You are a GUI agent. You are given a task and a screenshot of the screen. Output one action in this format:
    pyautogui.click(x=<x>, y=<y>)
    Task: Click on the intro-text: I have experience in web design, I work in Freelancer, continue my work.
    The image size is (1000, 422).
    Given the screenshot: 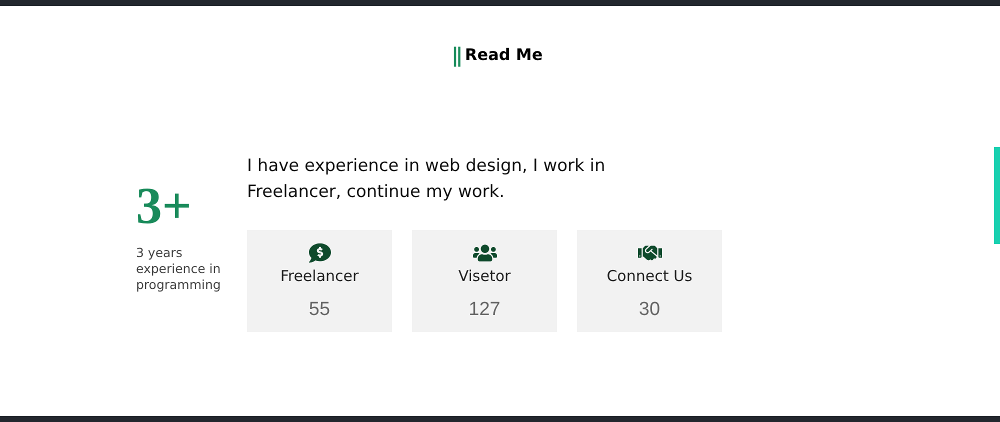 What is the action you would take?
    pyautogui.click(x=426, y=179)
    